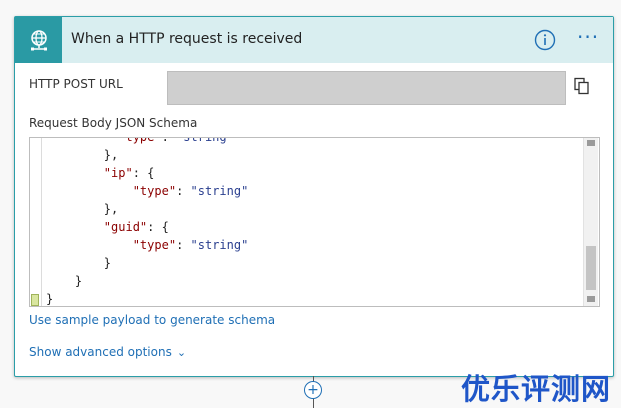 The height and width of the screenshot is (408, 621). Describe the element at coordinates (129, 173) in the screenshot. I see `code-line: "ip": {` at that location.